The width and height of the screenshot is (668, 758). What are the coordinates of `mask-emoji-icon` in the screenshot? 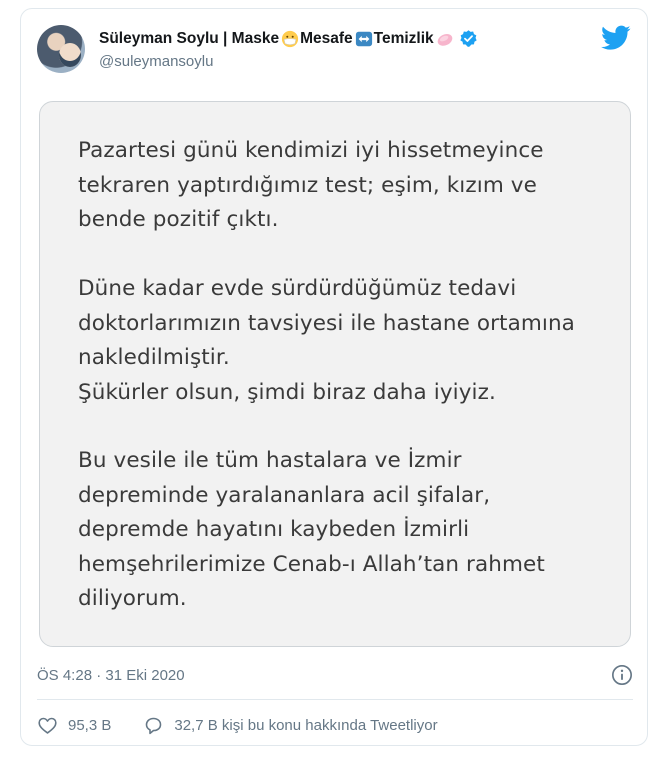 It's located at (290, 38).